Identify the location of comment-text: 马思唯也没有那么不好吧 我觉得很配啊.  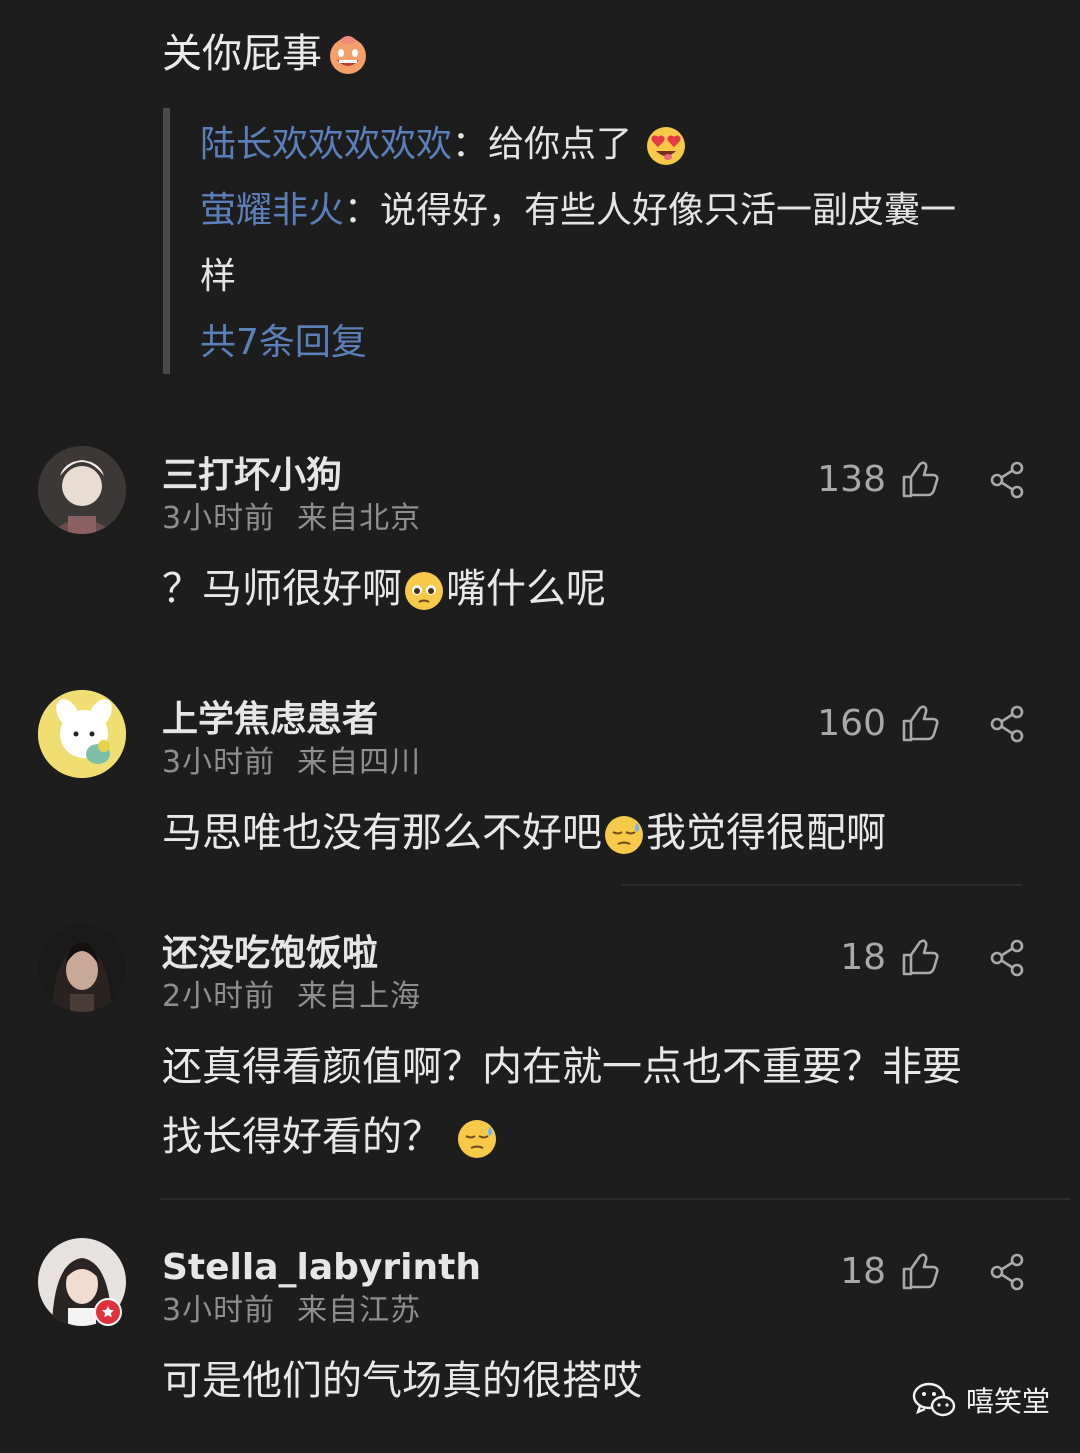
(524, 833).